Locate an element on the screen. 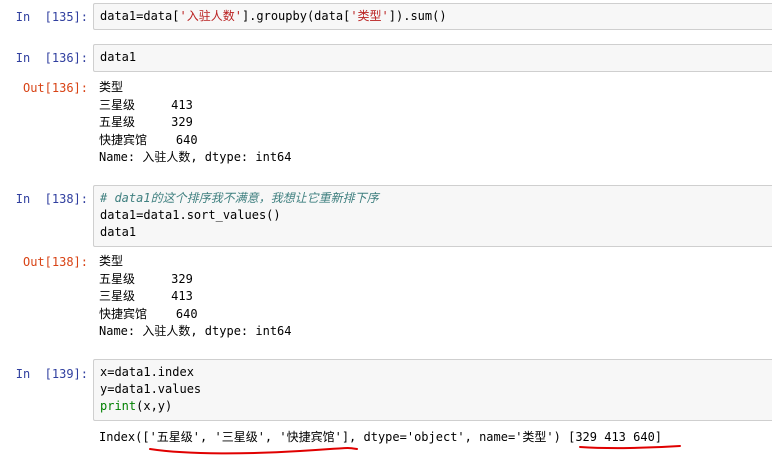 The width and height of the screenshot is (772, 456). underline-index-labels is located at coordinates (253, 450).